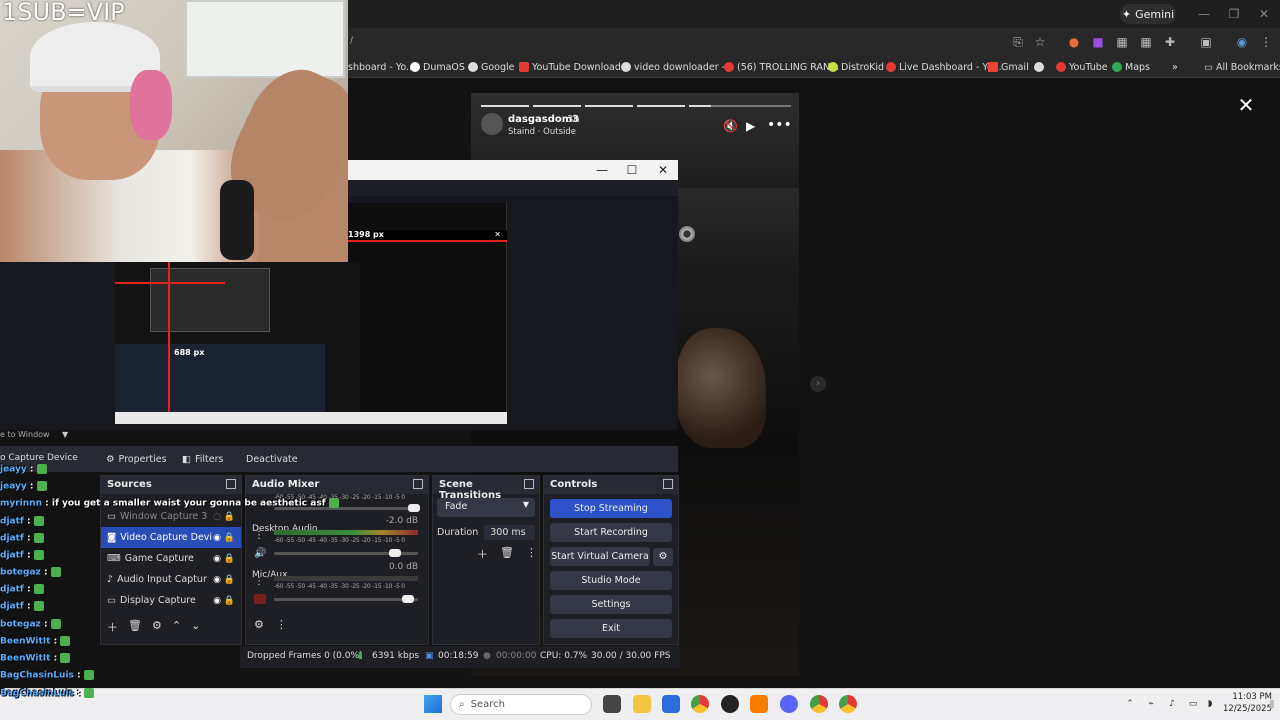 This screenshot has height=720, width=1280. I want to click on source-item: ♪ Audio Input Captur ◉ 🔒, so click(171, 579).